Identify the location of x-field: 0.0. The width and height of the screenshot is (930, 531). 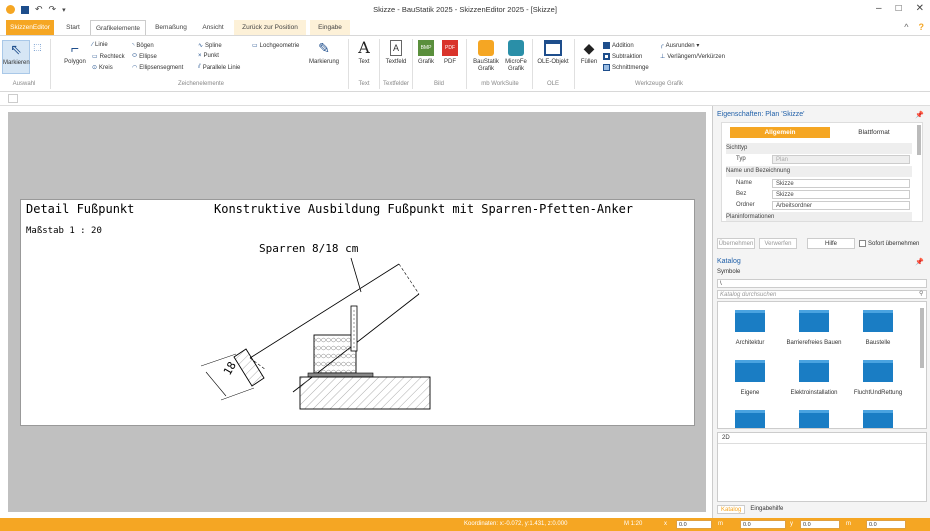
(694, 524).